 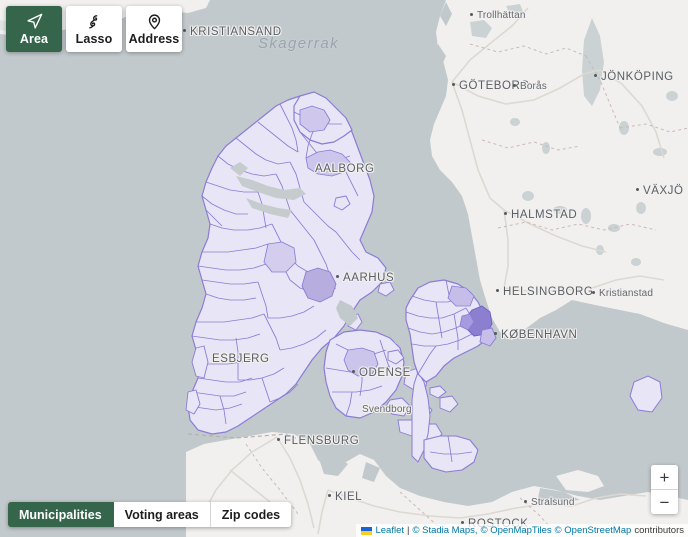 I want to click on lasso-tool-button: Lasso, so click(x=94, y=29).